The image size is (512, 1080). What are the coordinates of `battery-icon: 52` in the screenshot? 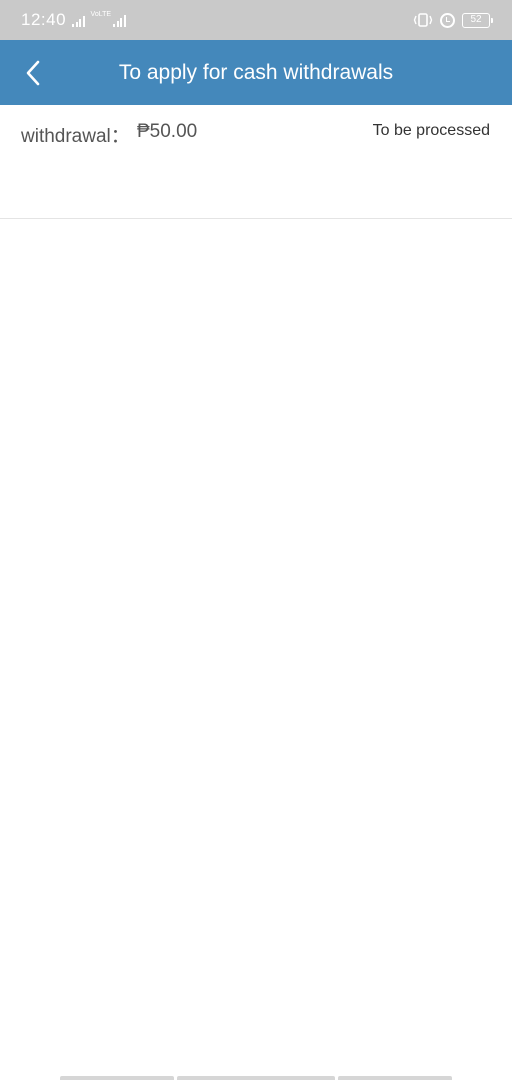 It's located at (477, 20).